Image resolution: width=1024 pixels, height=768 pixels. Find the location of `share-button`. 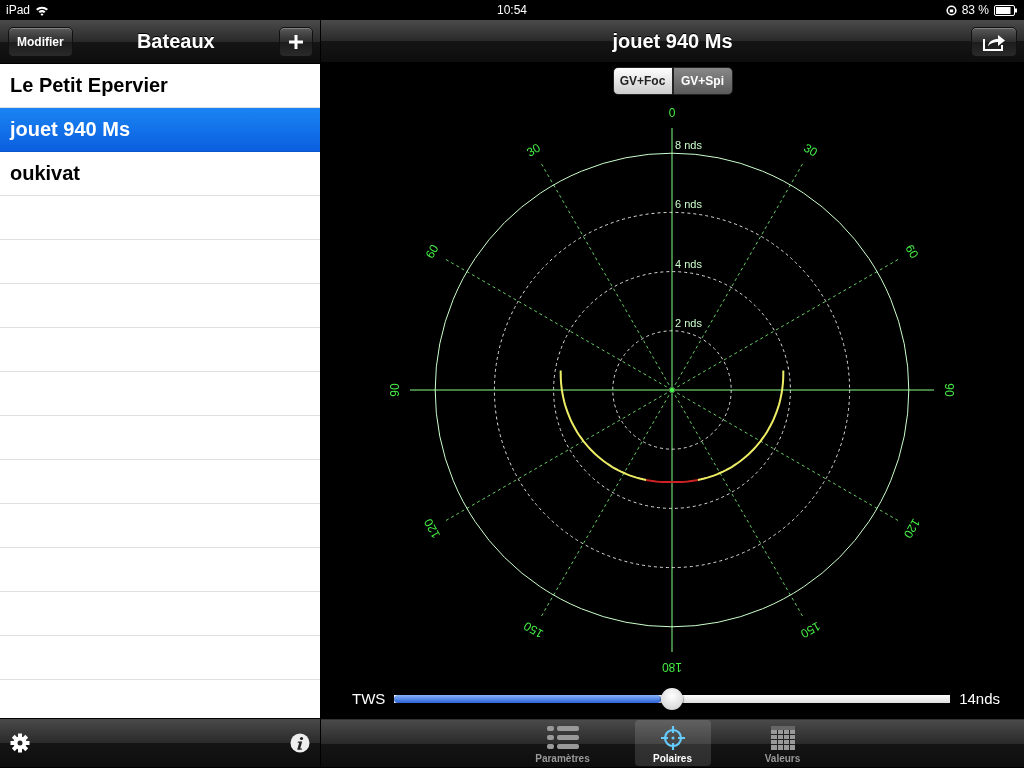

share-button is located at coordinates (994, 42).